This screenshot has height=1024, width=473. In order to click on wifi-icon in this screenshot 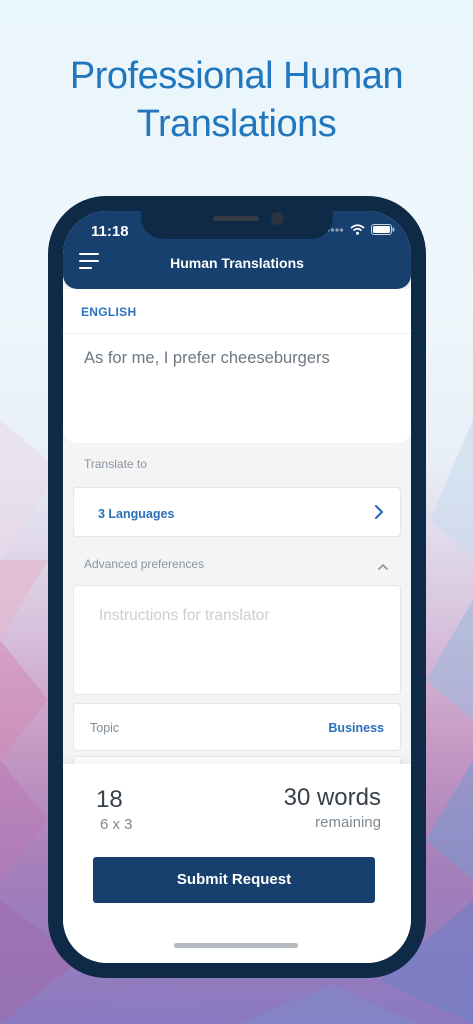, I will do `click(357, 229)`.